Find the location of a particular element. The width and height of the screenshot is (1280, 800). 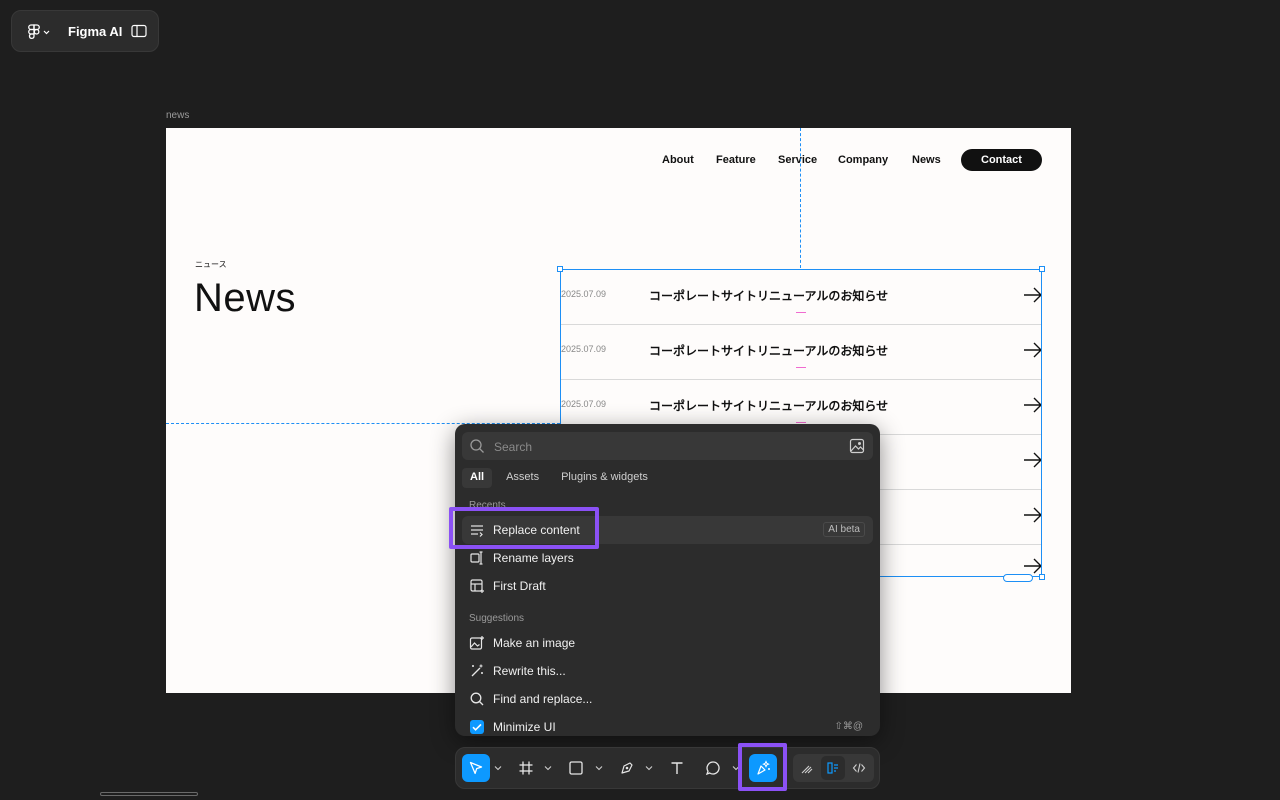

tab-assets: Assets is located at coordinates (522, 478).